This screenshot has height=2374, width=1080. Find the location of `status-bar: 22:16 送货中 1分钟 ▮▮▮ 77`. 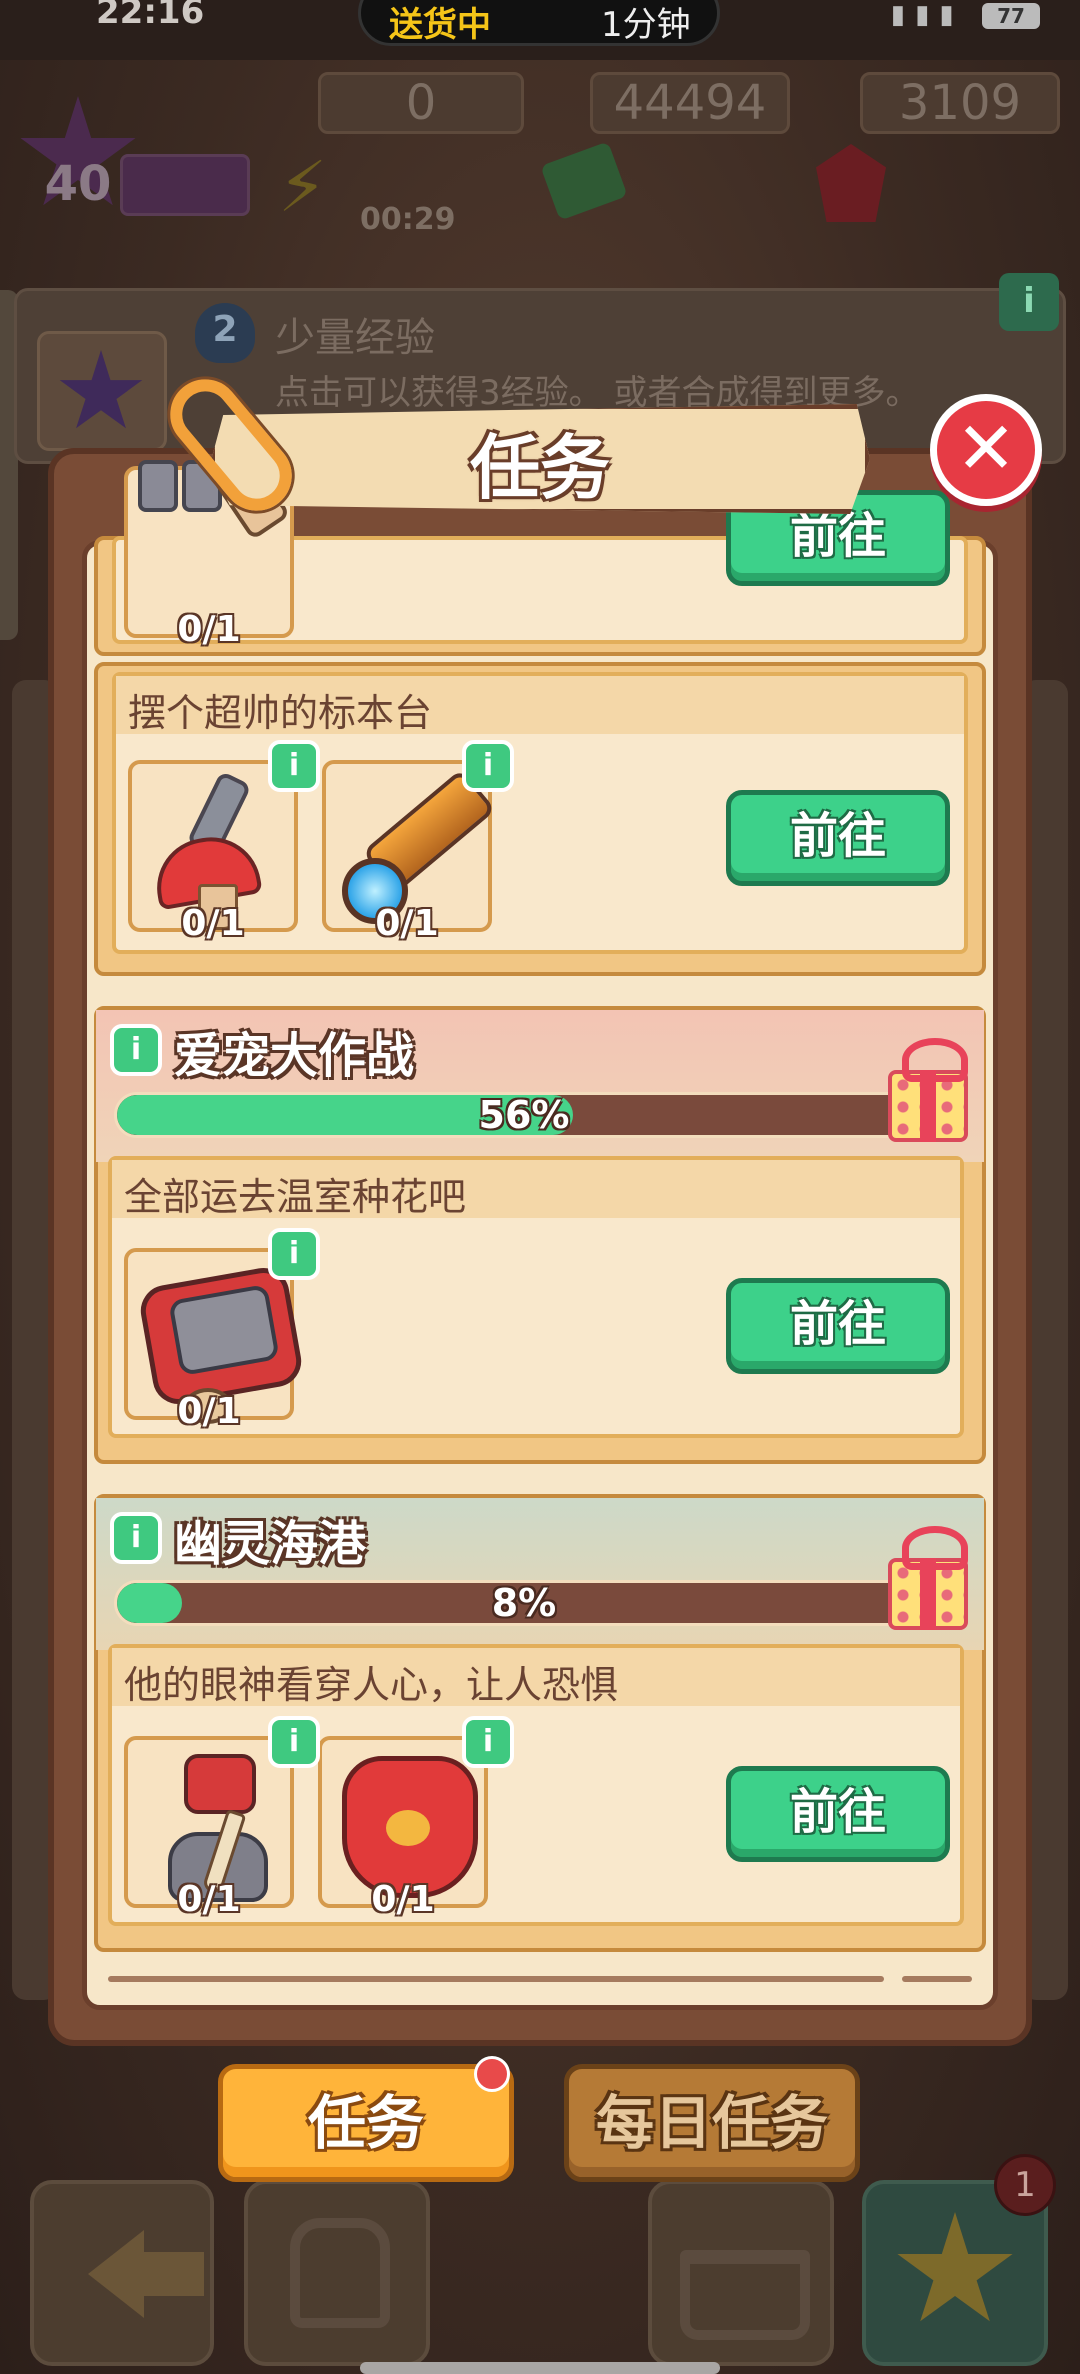

status-bar: 22:16 送货中 1分钟 ▮▮▮ 77 is located at coordinates (540, 30).